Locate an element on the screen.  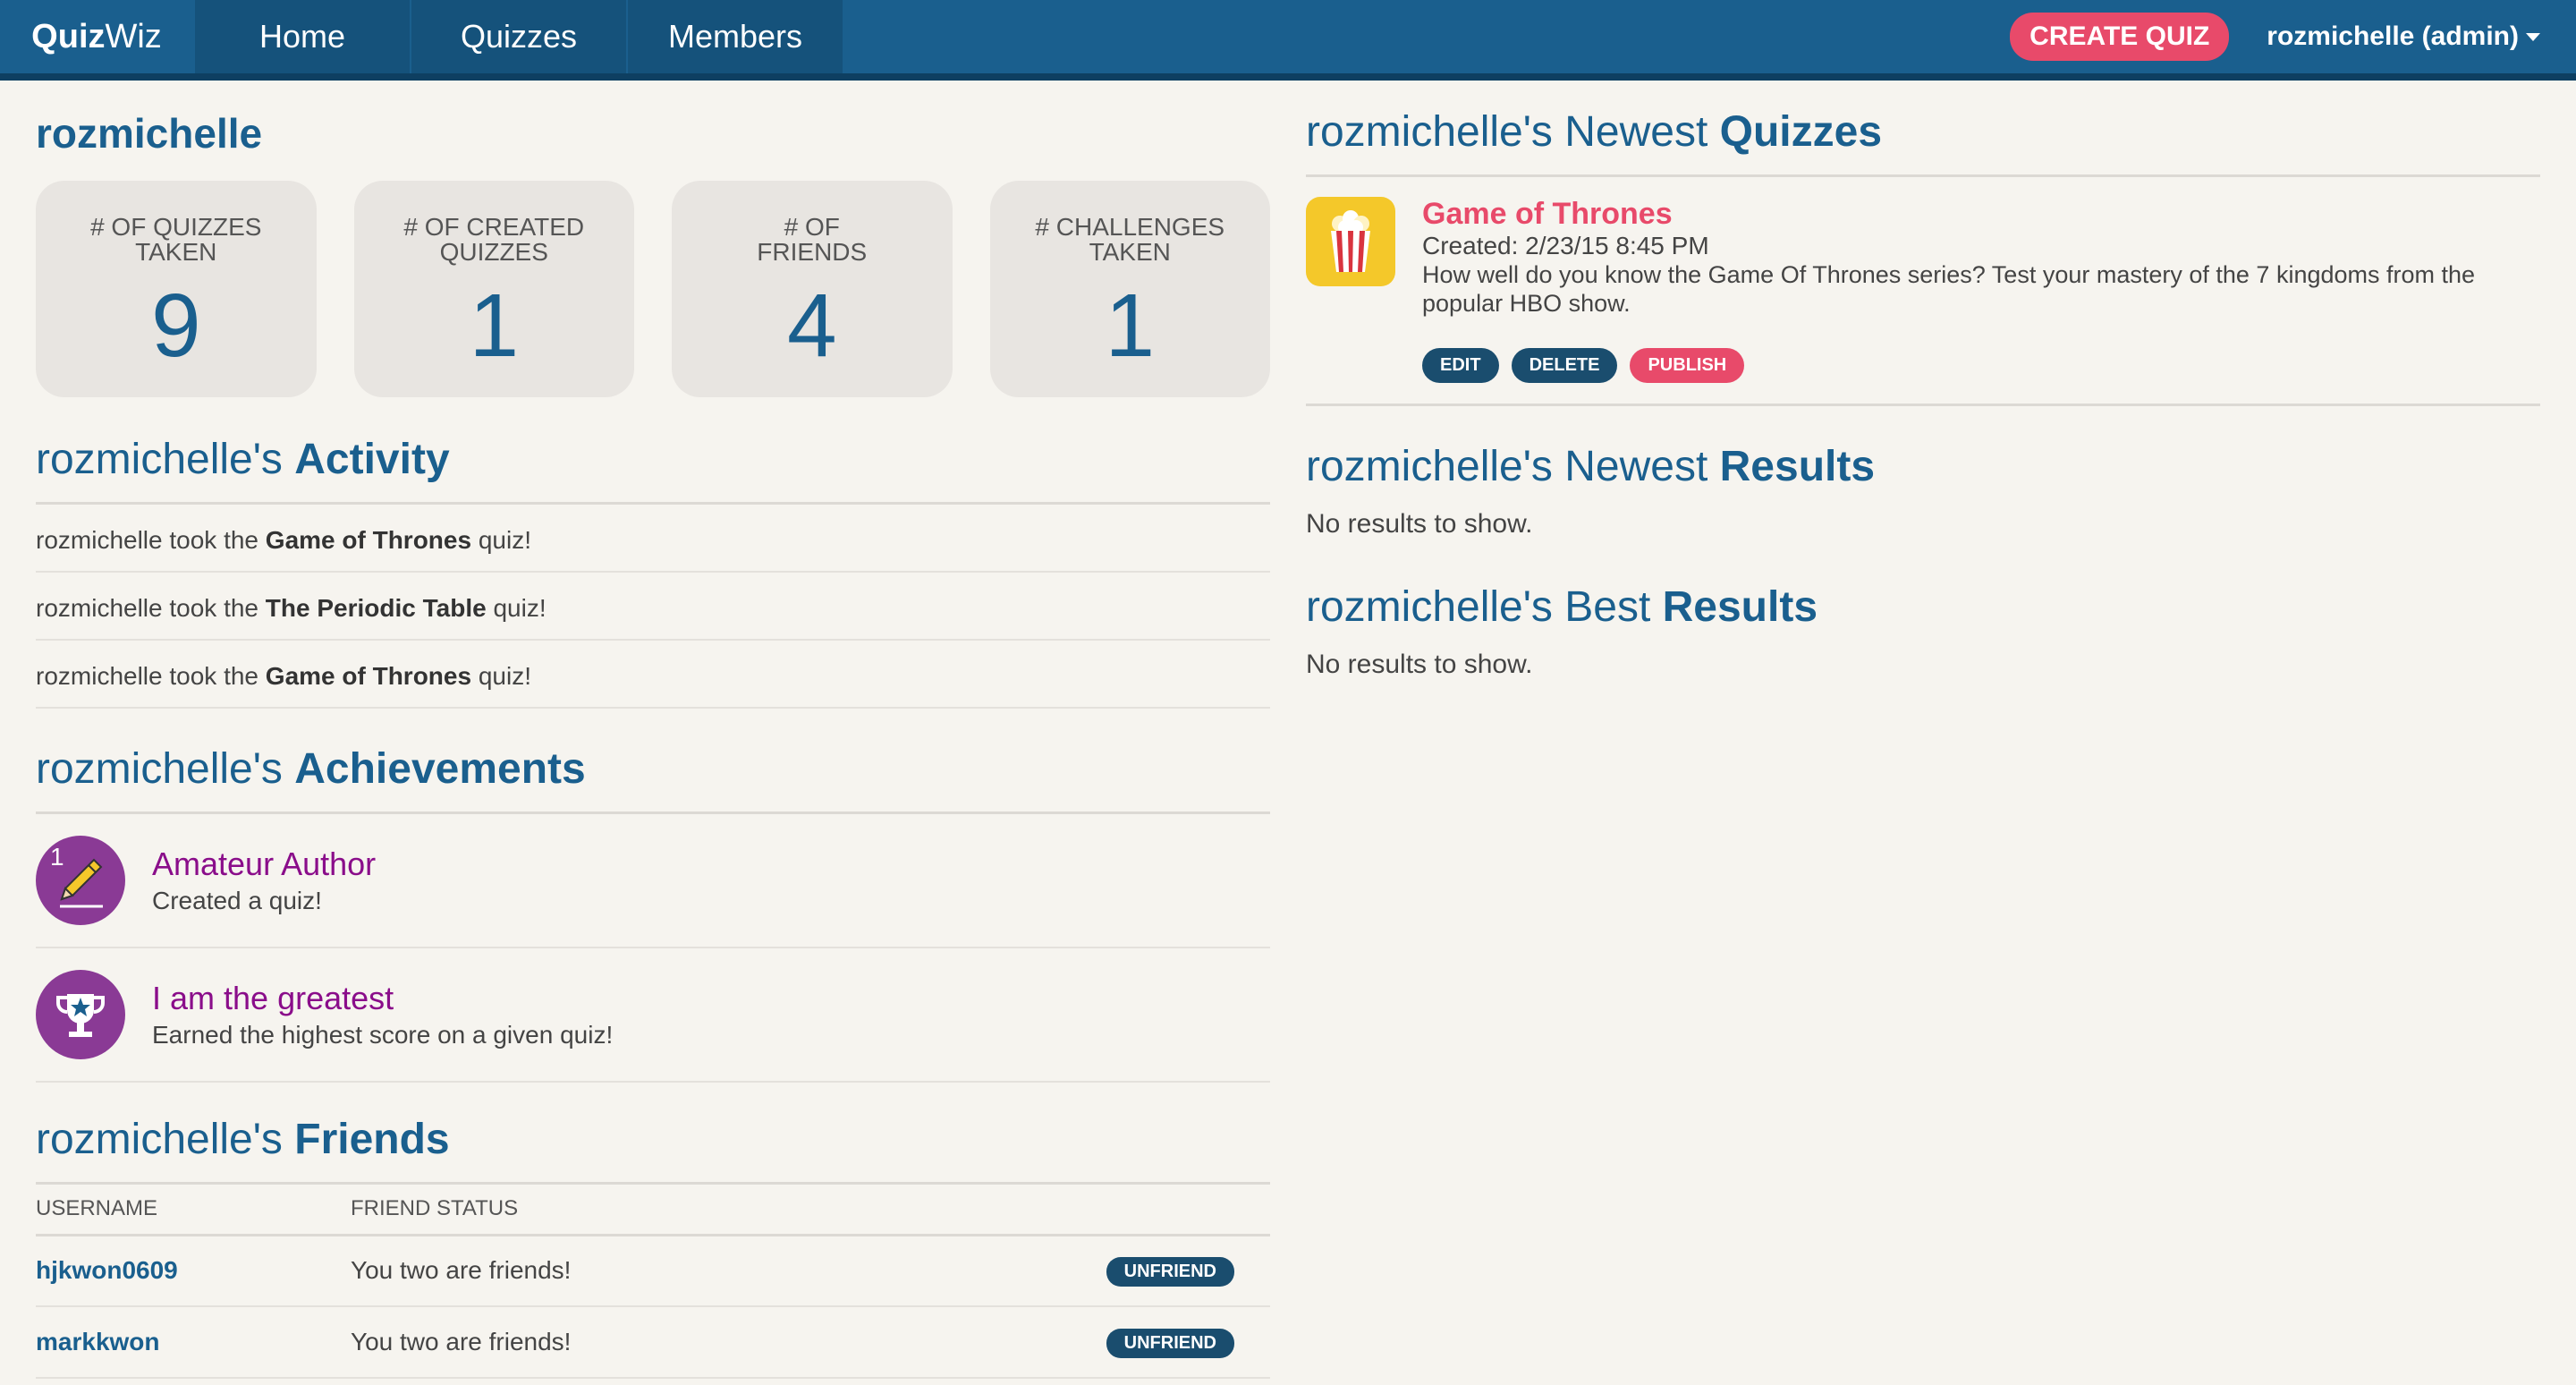
friend-username-link: hjkwon0609 is located at coordinates (107, 1270).